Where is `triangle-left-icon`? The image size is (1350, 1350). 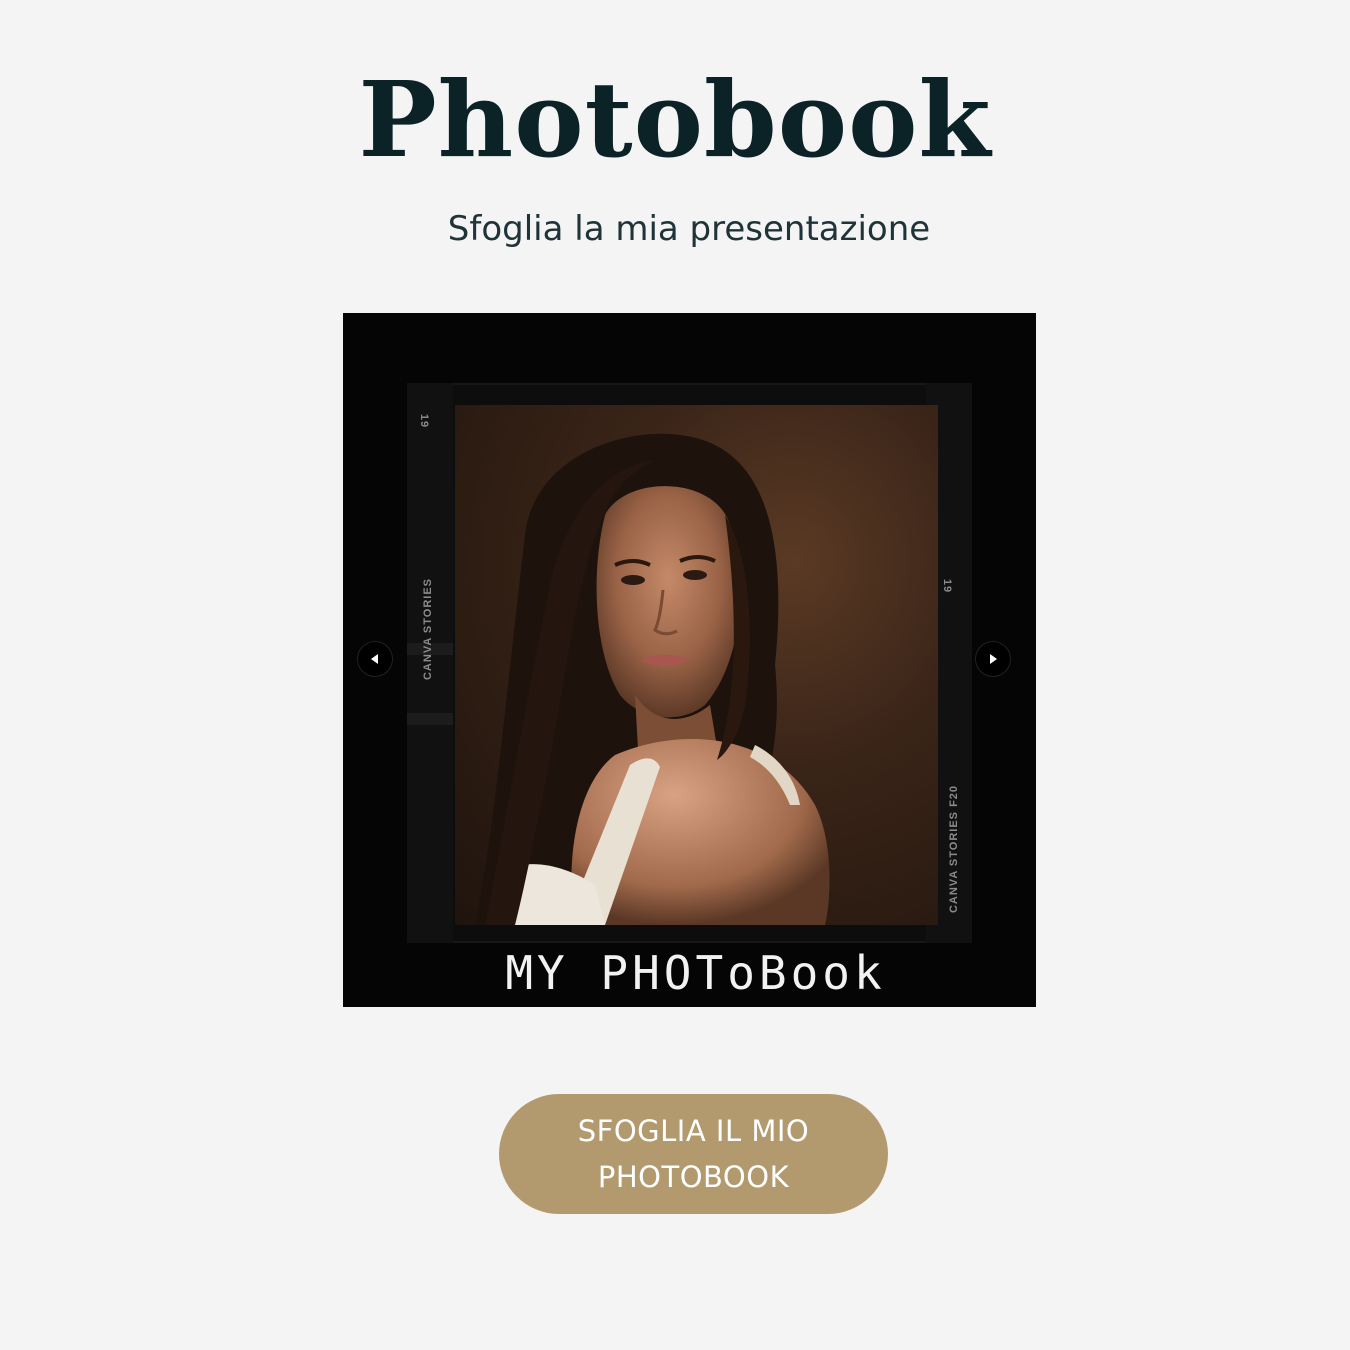 triangle-left-icon is located at coordinates (374, 659).